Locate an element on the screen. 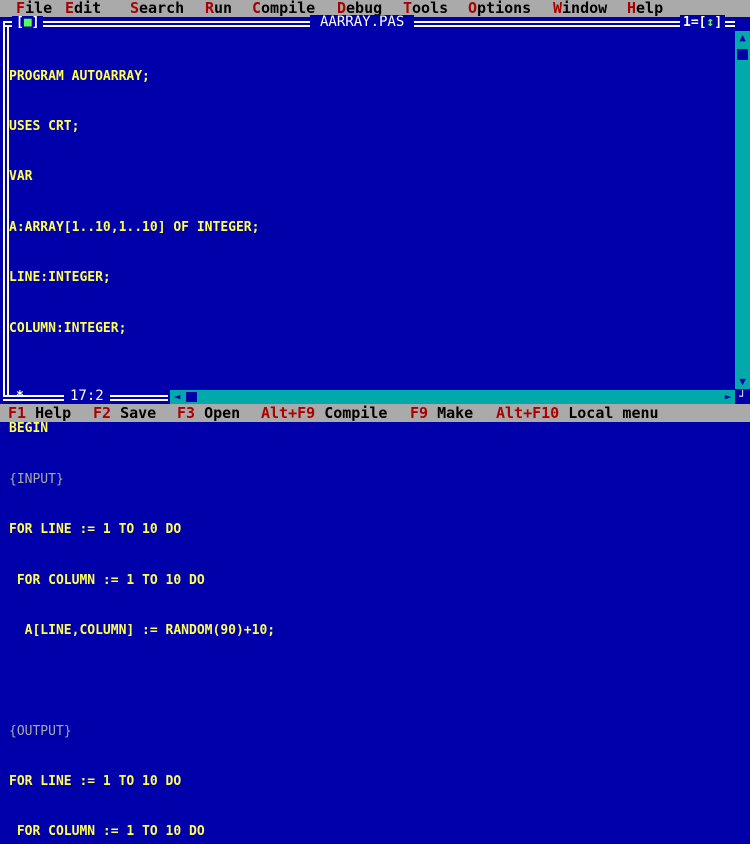 Image resolution: width=750 pixels, height=844 pixels. code-comment: {OUTPUT} is located at coordinates (40, 731).